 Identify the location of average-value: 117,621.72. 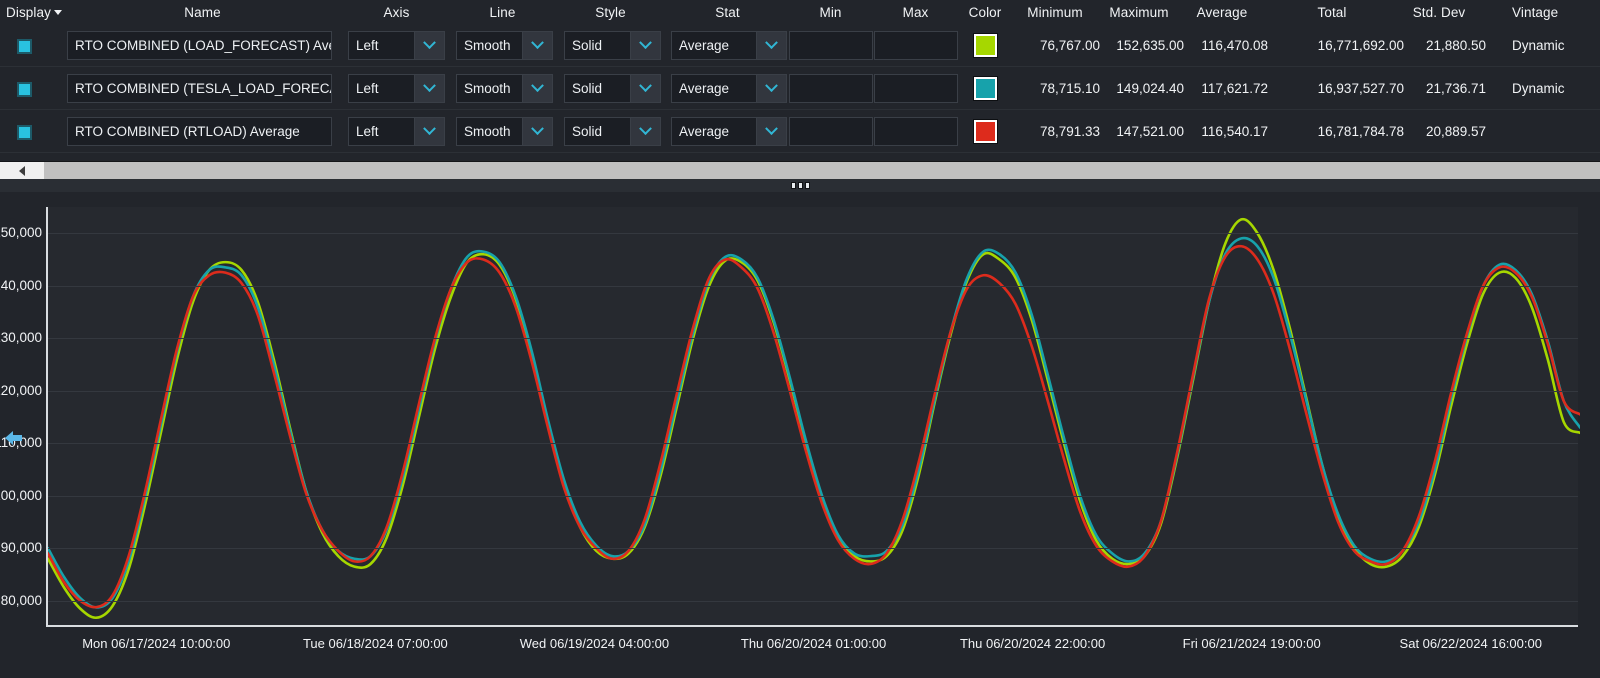
(1234, 88).